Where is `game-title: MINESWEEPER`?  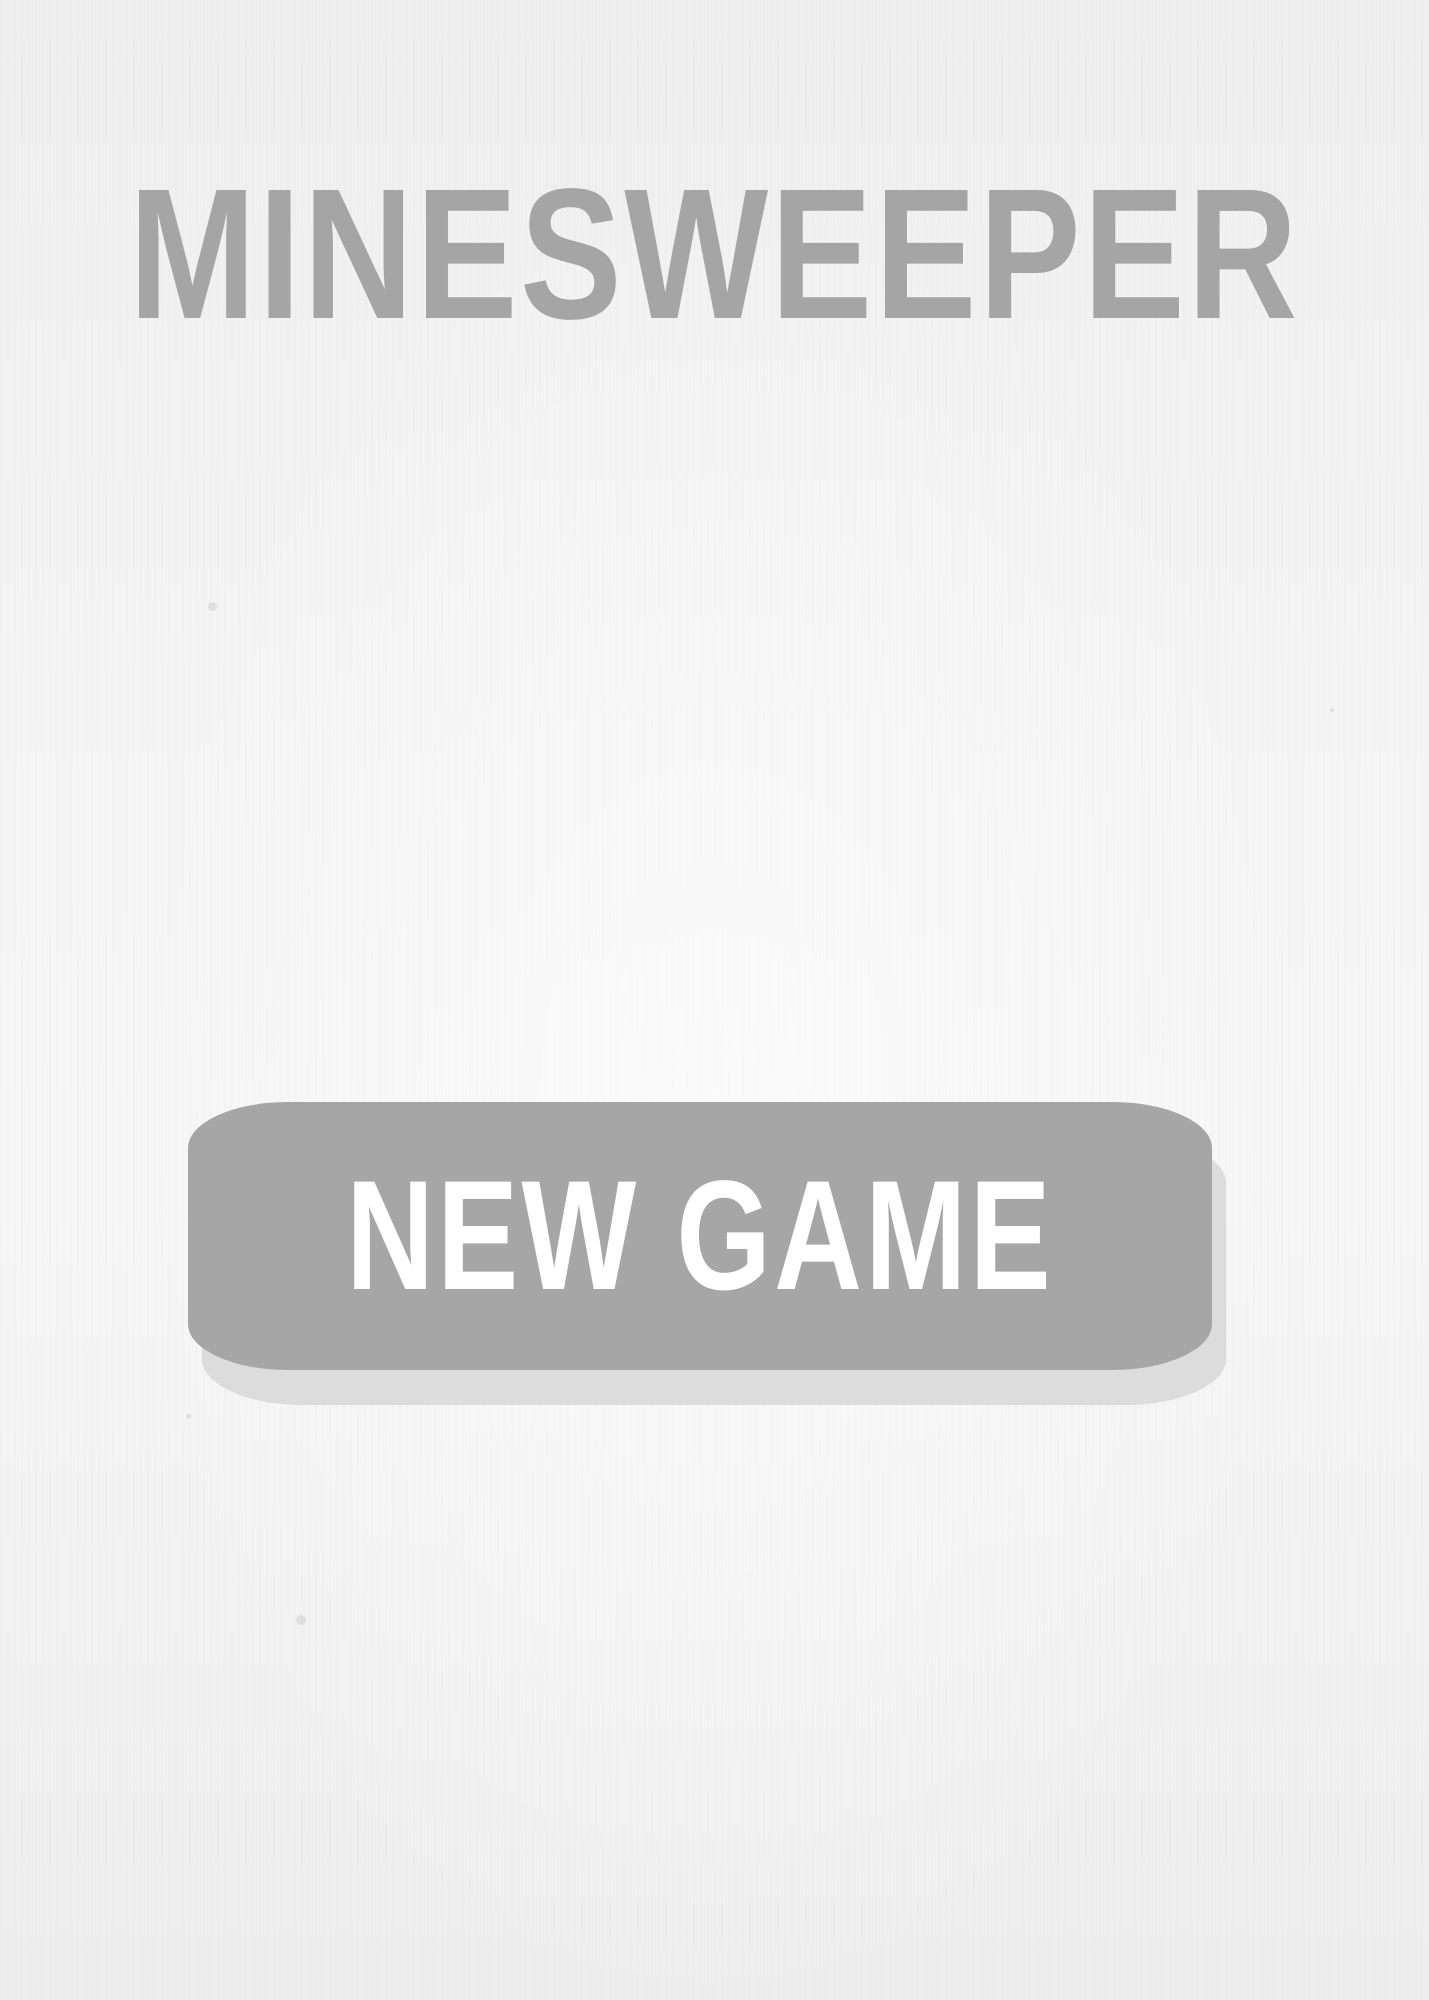 game-title: MINESWEEPER is located at coordinates (714, 254).